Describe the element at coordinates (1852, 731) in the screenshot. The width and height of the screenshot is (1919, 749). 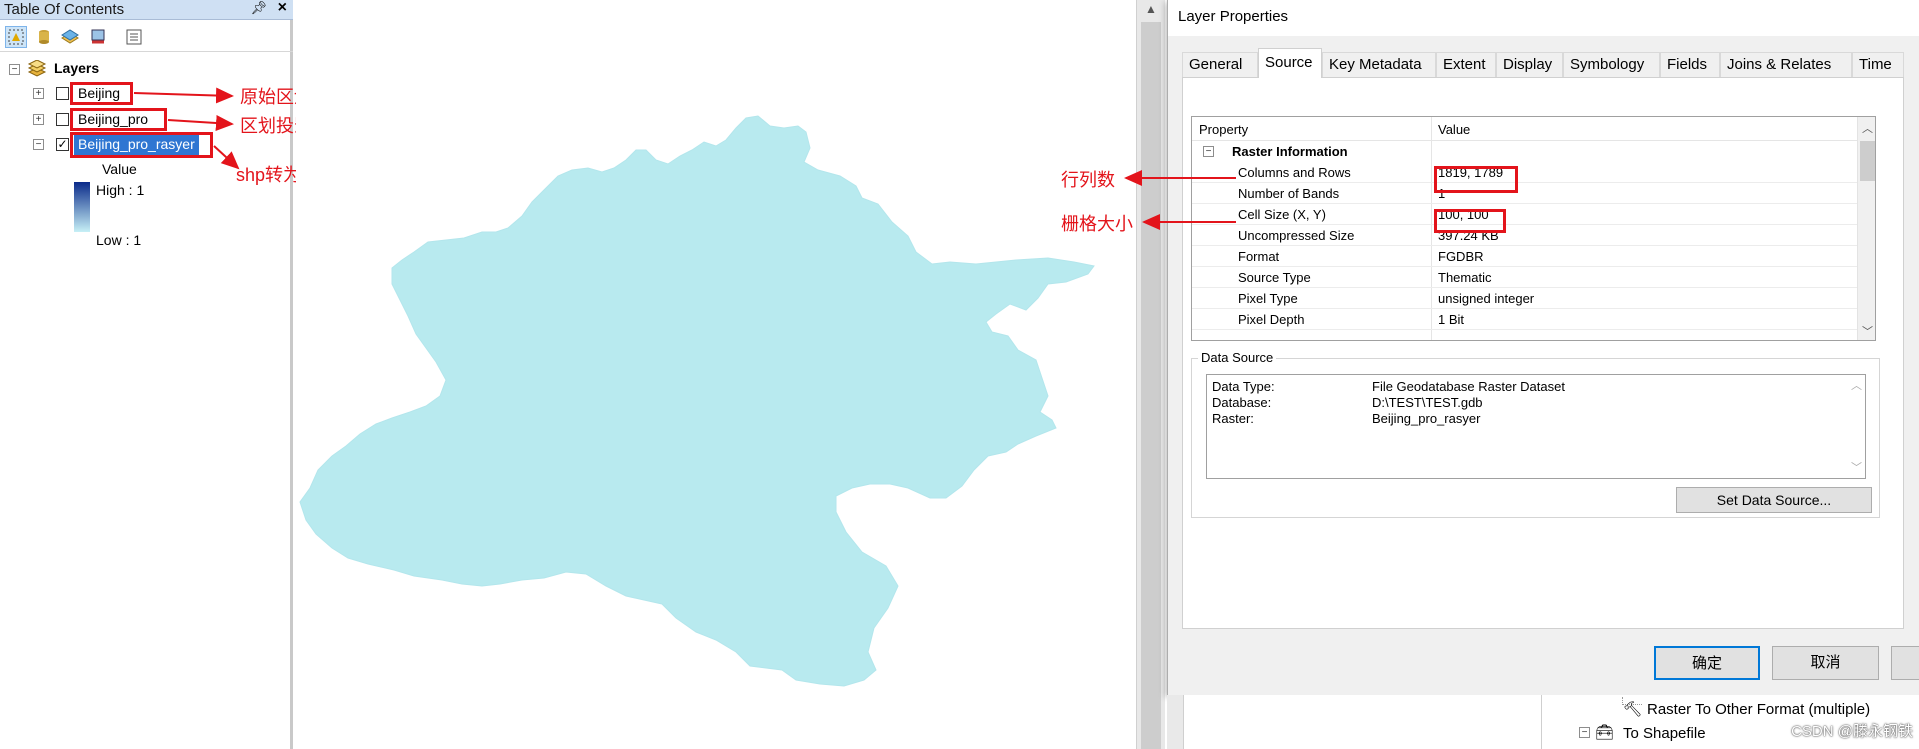
I see `watermark: CSDN @滕永钢铁` at that location.